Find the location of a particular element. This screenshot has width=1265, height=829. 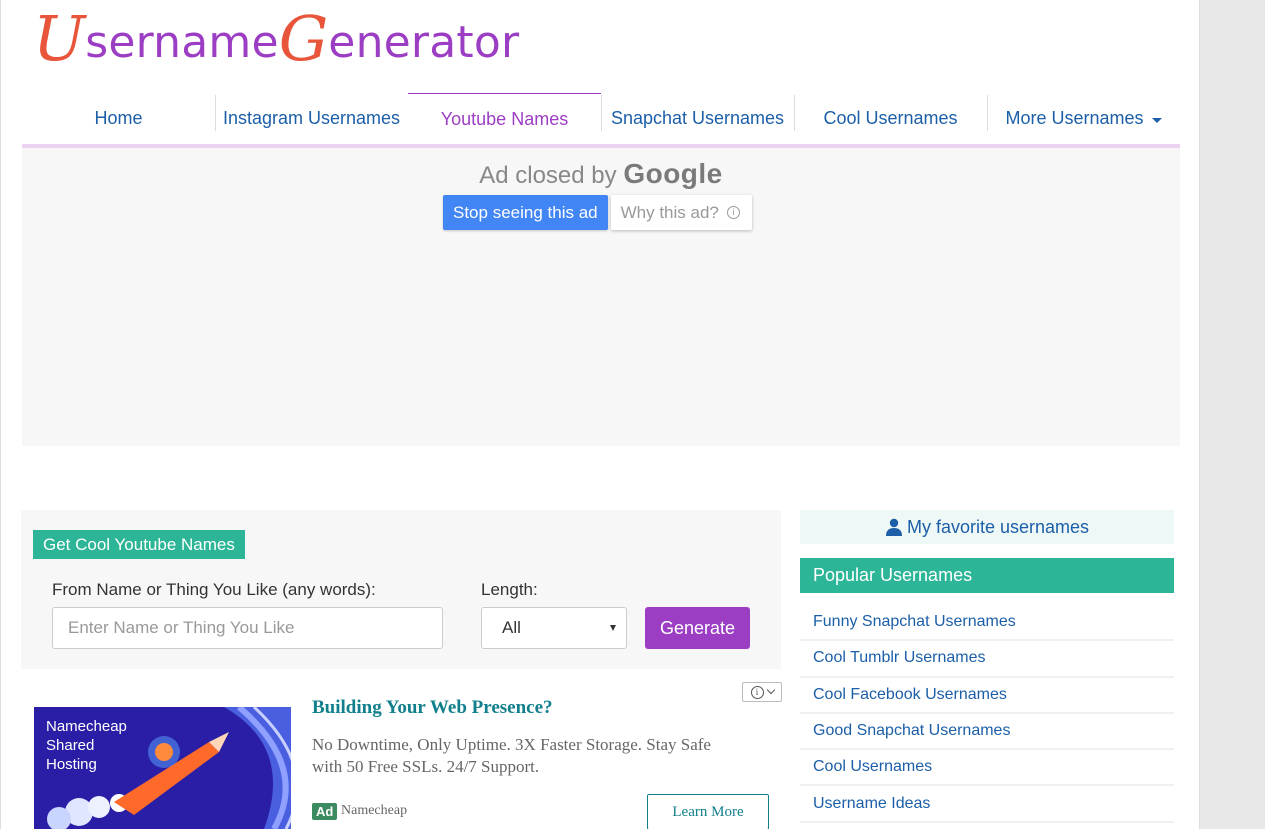

generate-button: Generate is located at coordinates (697, 628).